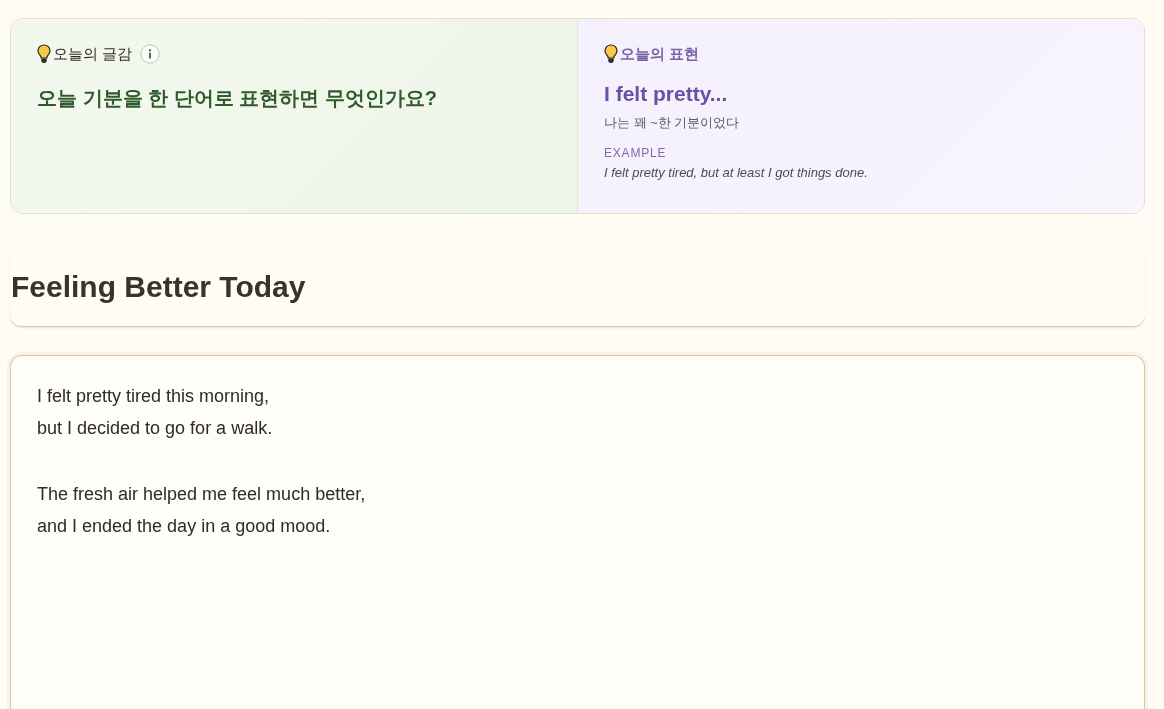 This screenshot has height=709, width=1164. Describe the element at coordinates (660, 54) in the screenshot. I see `expression-label: 오늘의 표현` at that location.